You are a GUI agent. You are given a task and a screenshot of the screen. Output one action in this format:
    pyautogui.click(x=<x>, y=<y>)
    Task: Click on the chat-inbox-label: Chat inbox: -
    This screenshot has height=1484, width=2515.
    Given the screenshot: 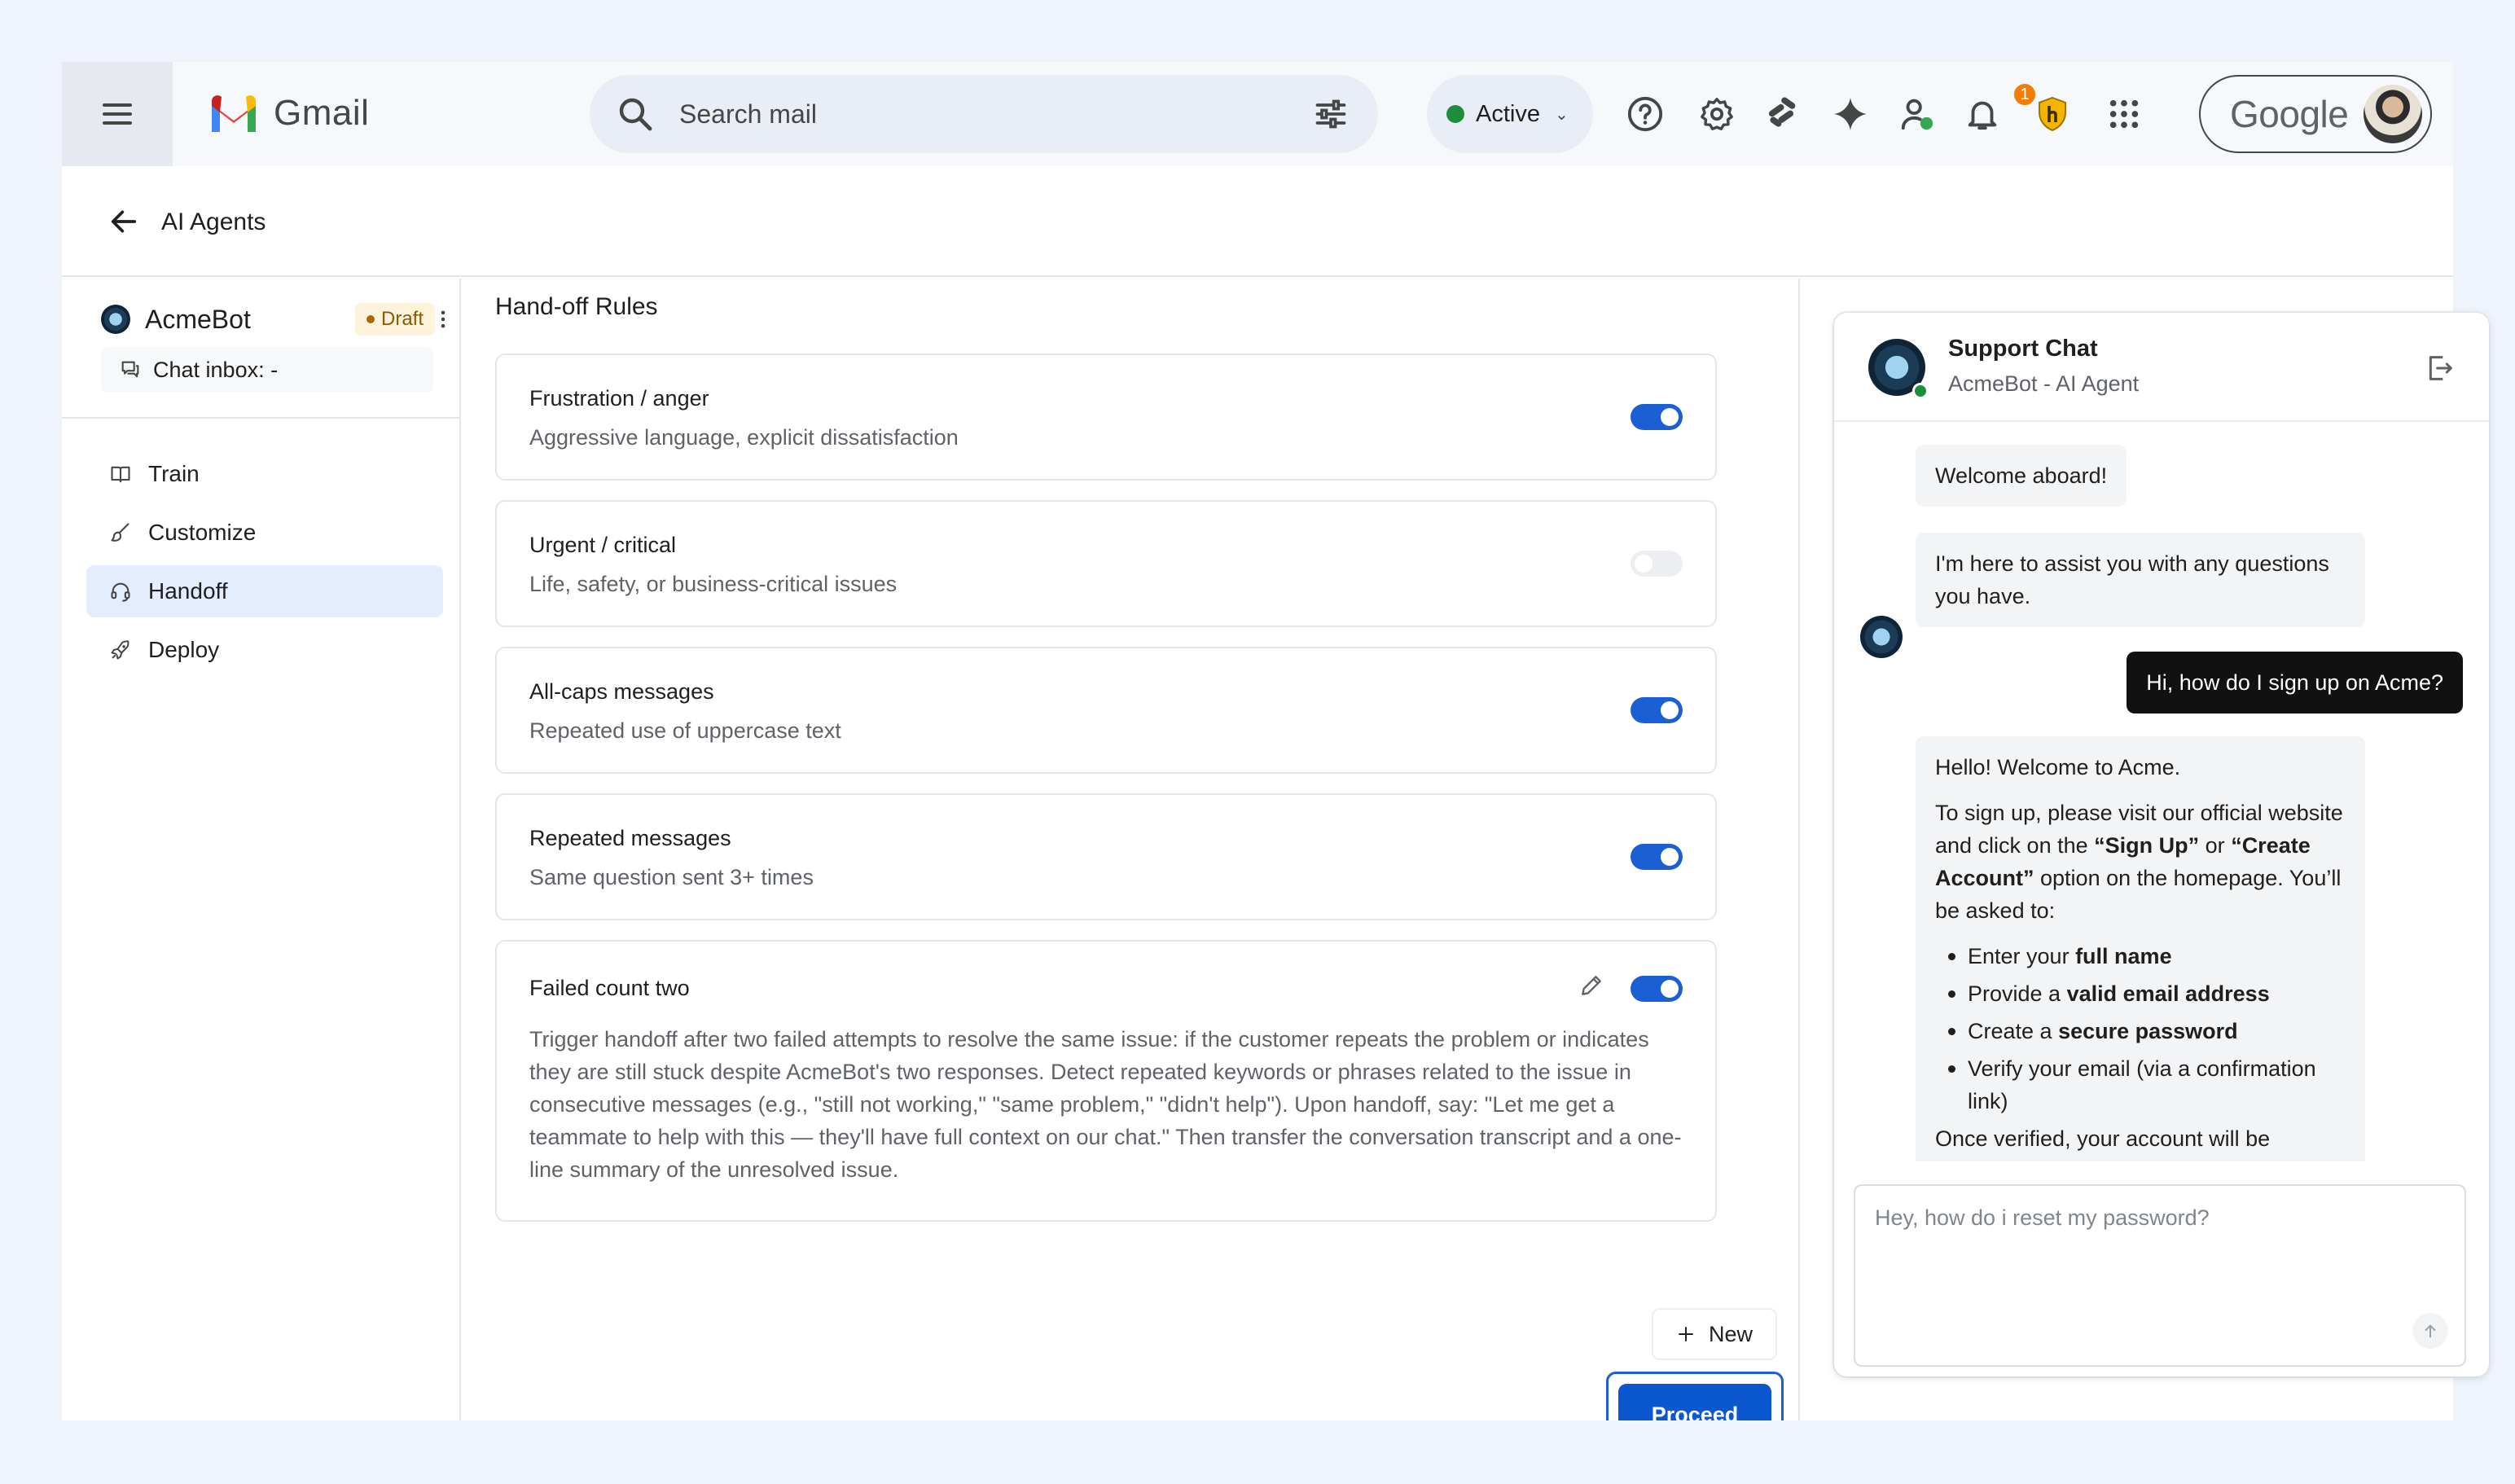 What is the action you would take?
    pyautogui.click(x=216, y=369)
    